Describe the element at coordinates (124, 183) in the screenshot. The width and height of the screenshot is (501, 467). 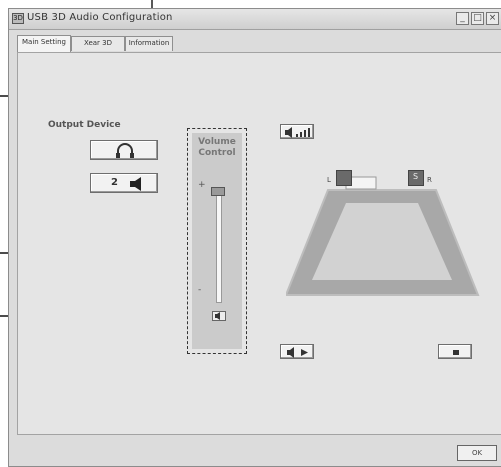
I see `two-speaker-button: 2` at that location.